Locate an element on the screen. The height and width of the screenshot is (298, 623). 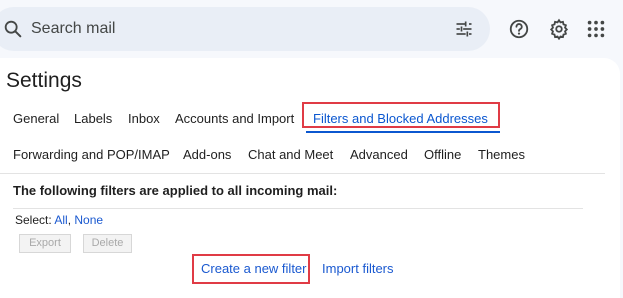
highlight-box-create-filter is located at coordinates (251, 269).